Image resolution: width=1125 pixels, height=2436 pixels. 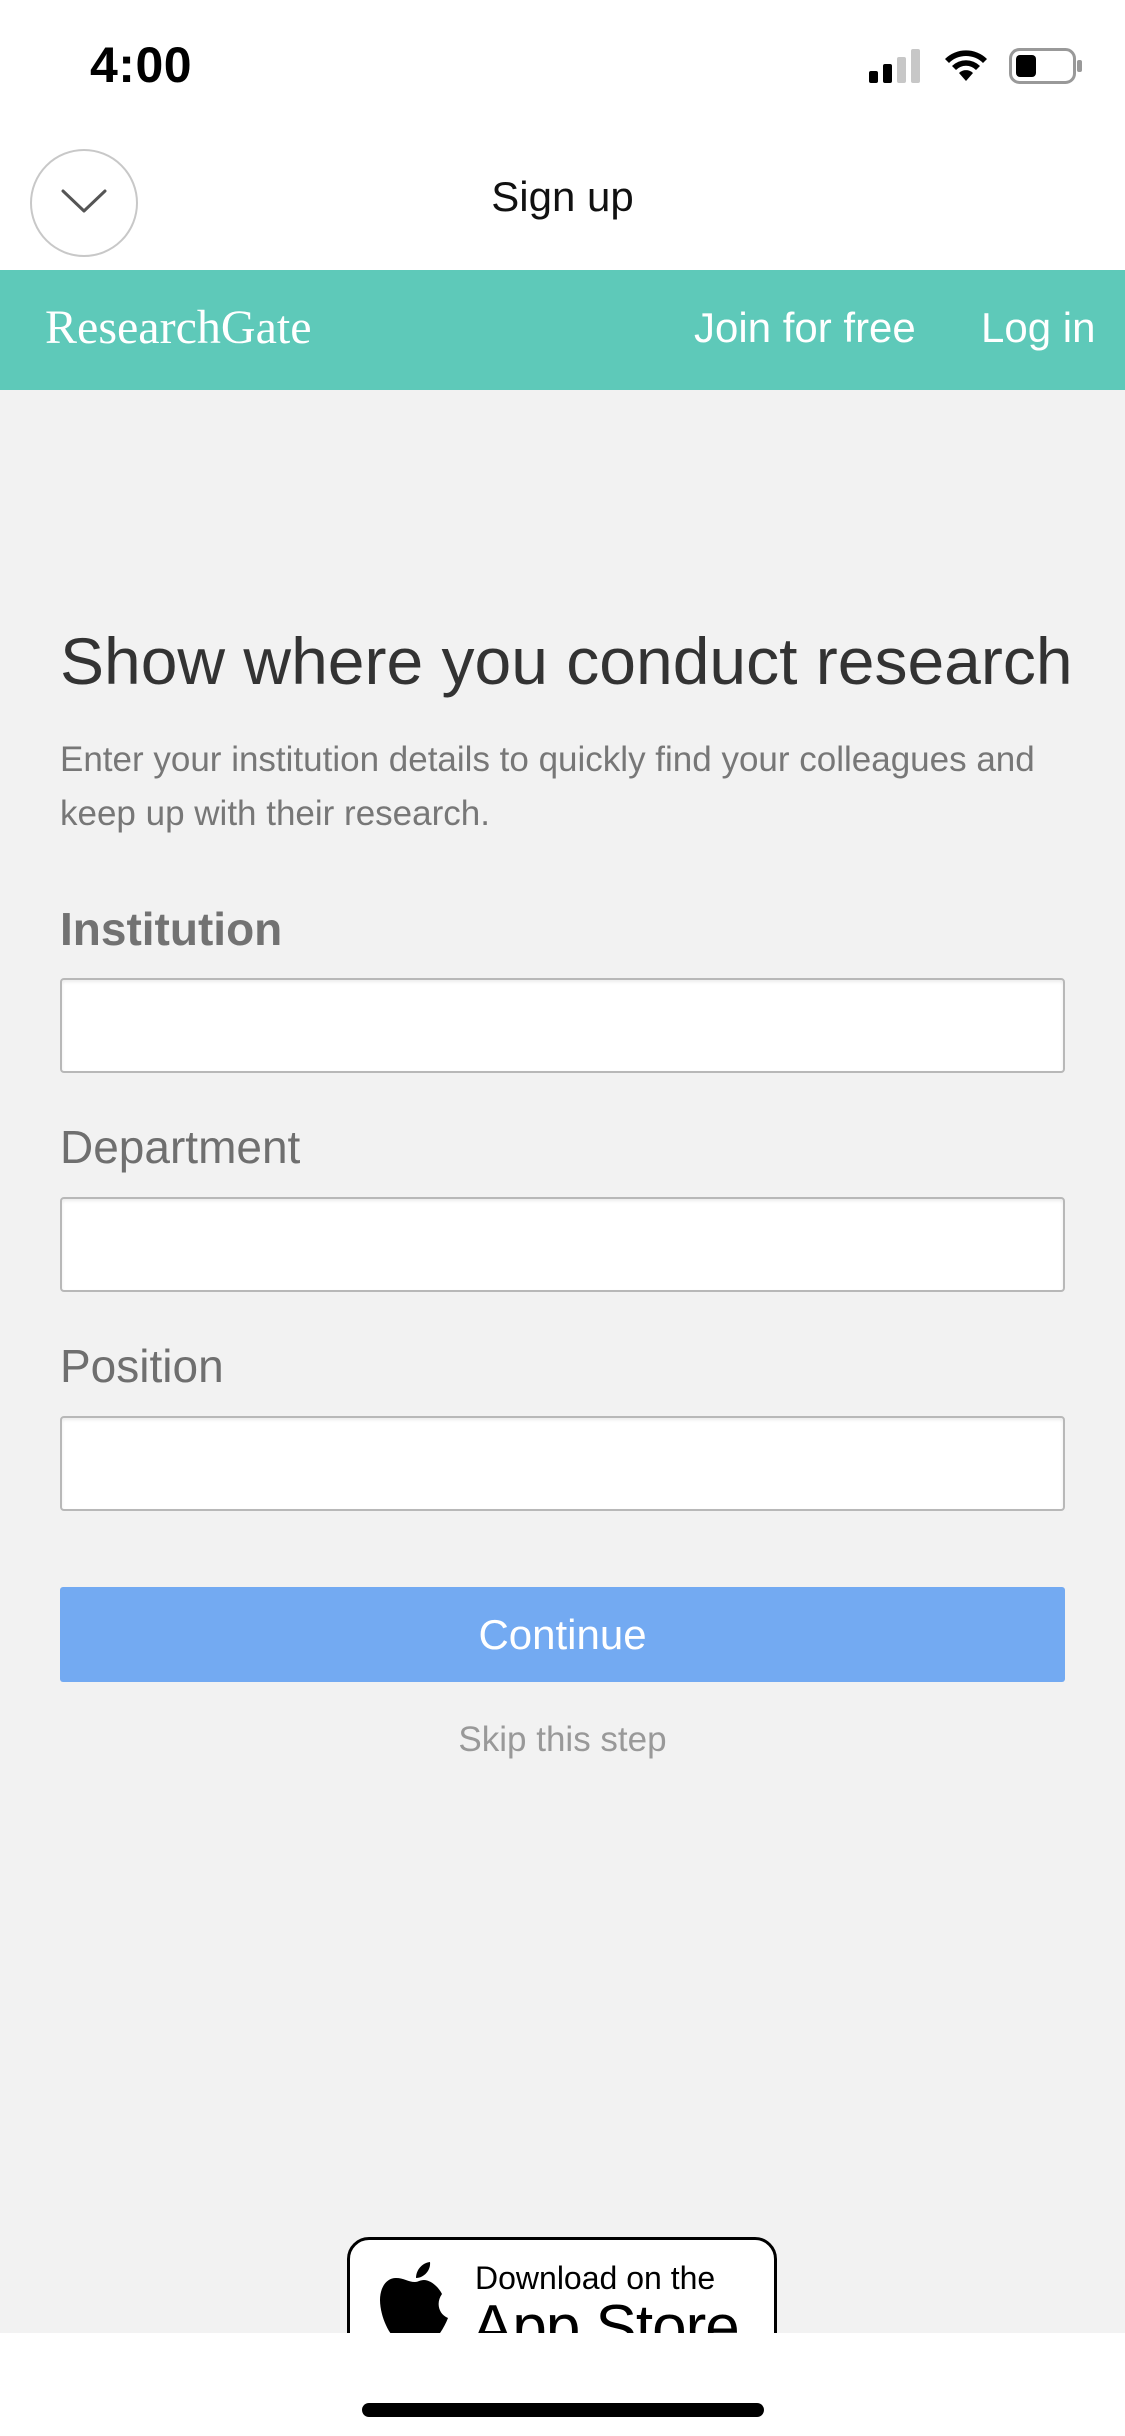 What do you see at coordinates (562, 196) in the screenshot?
I see `nav-title: Sign up` at bounding box center [562, 196].